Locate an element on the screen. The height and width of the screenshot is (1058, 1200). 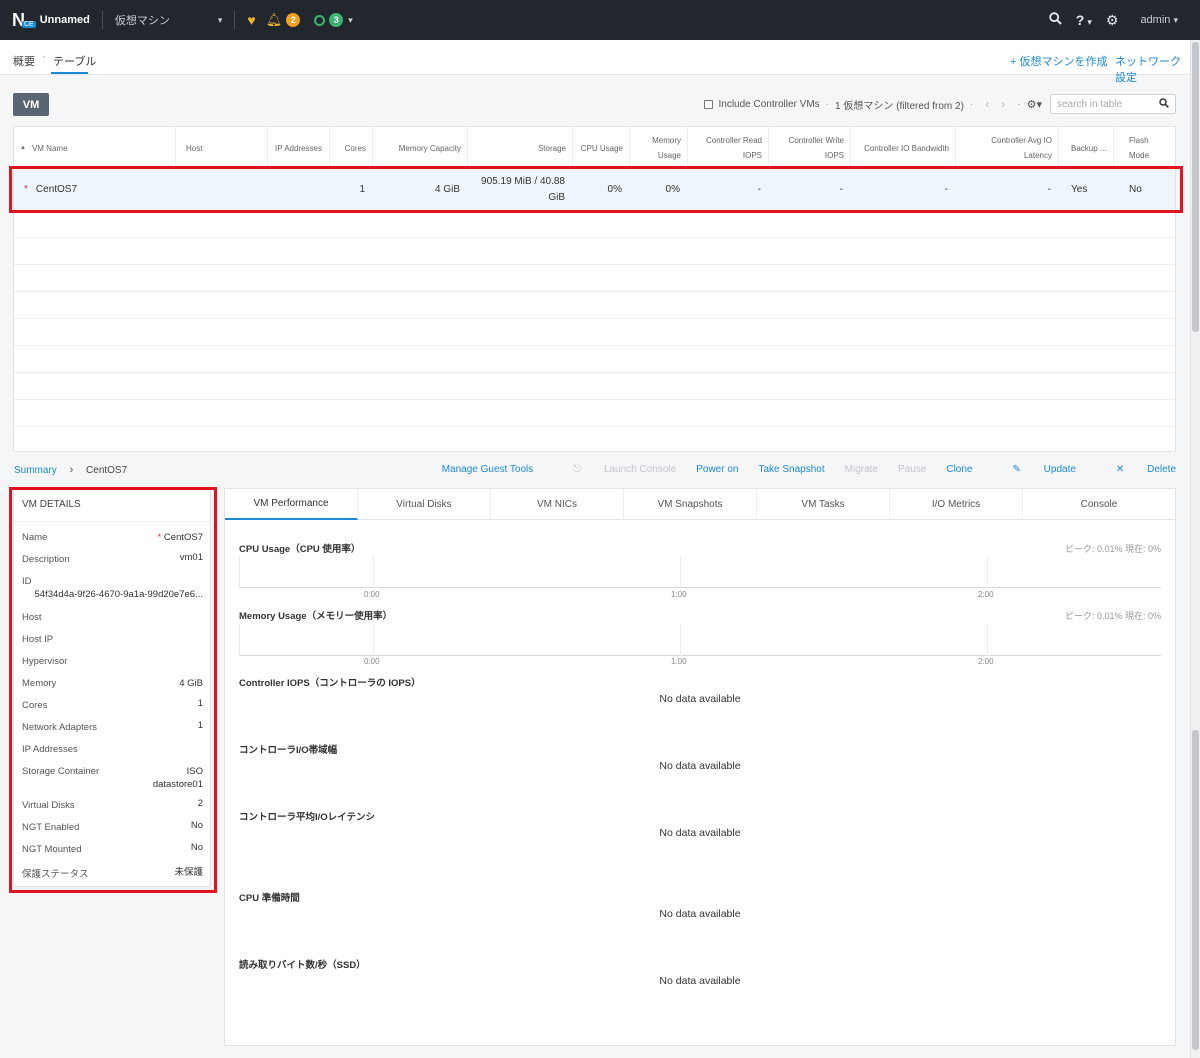
search-placeholder: search in table is located at coordinates (1090, 104).